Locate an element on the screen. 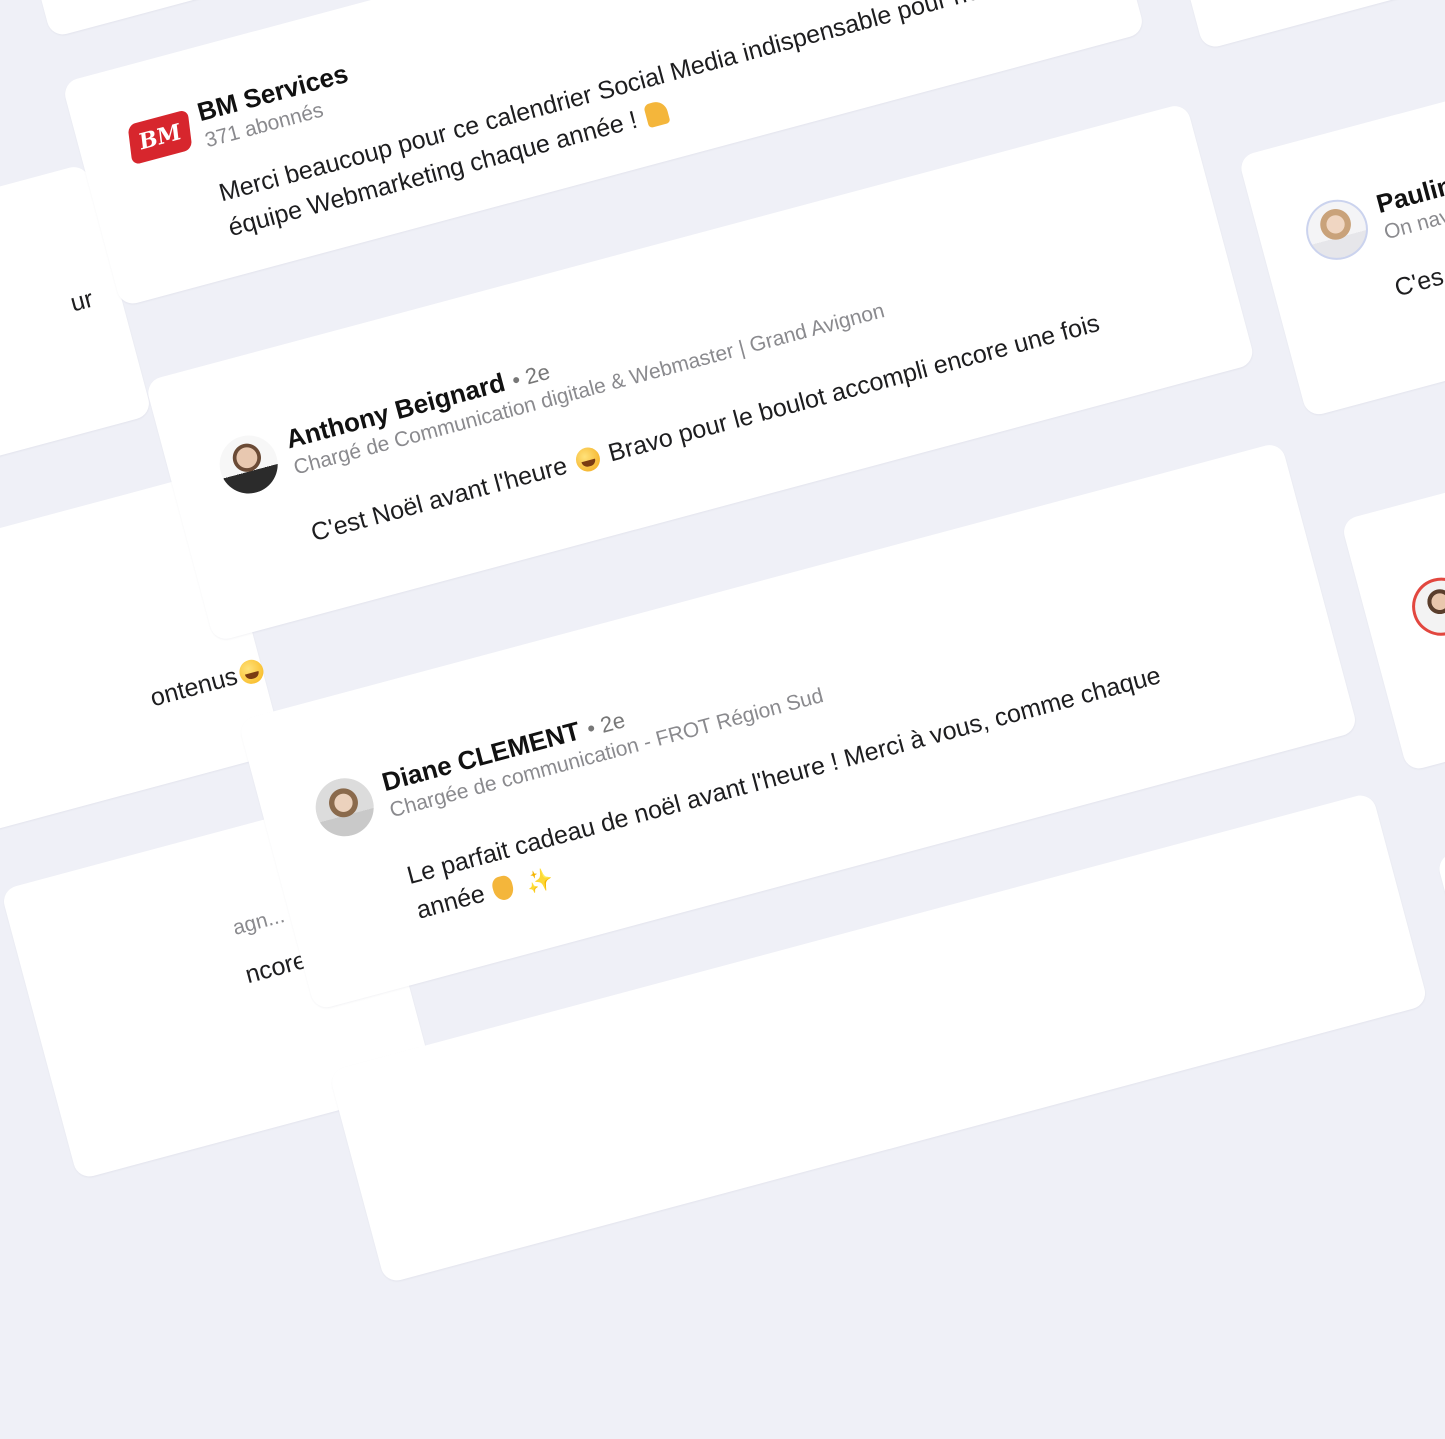 The width and height of the screenshot is (1445, 1439). testimonial-card-right-top is located at coordinates (1314, 25).